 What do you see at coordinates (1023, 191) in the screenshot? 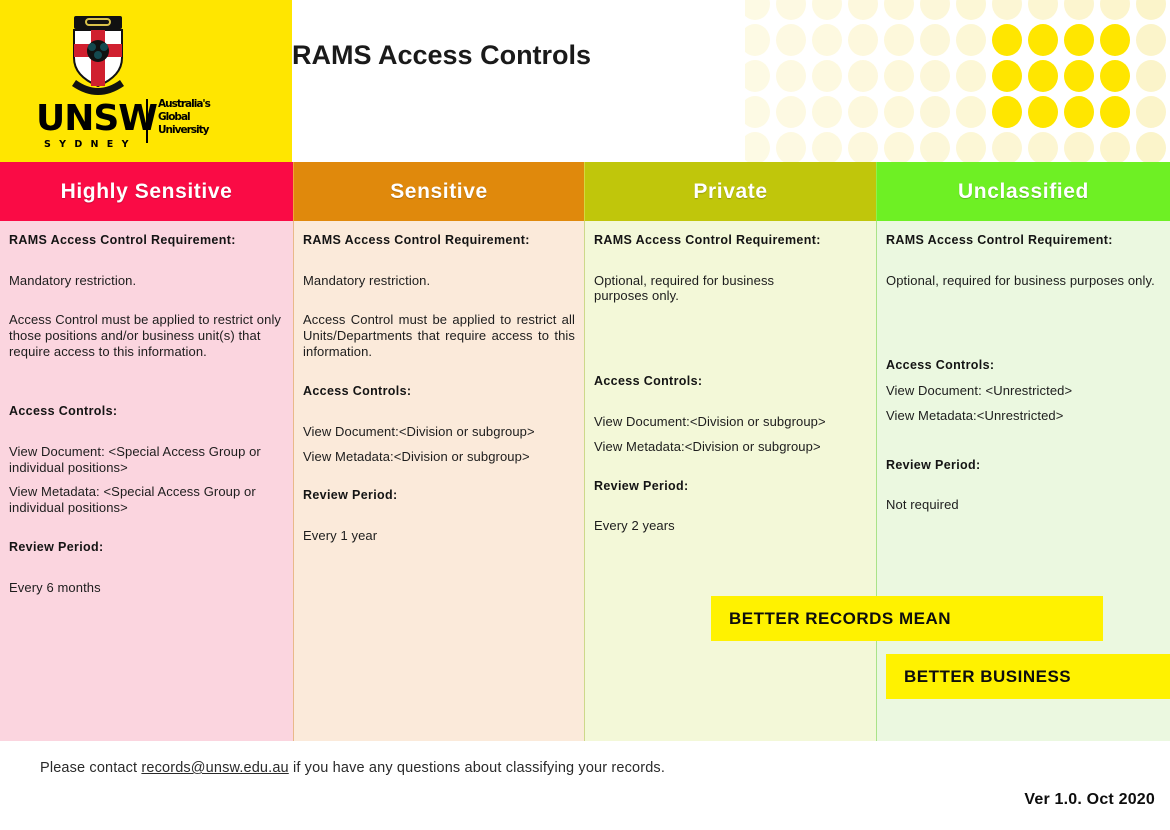
I see `column-header-unclassified: Unclassified` at bounding box center [1023, 191].